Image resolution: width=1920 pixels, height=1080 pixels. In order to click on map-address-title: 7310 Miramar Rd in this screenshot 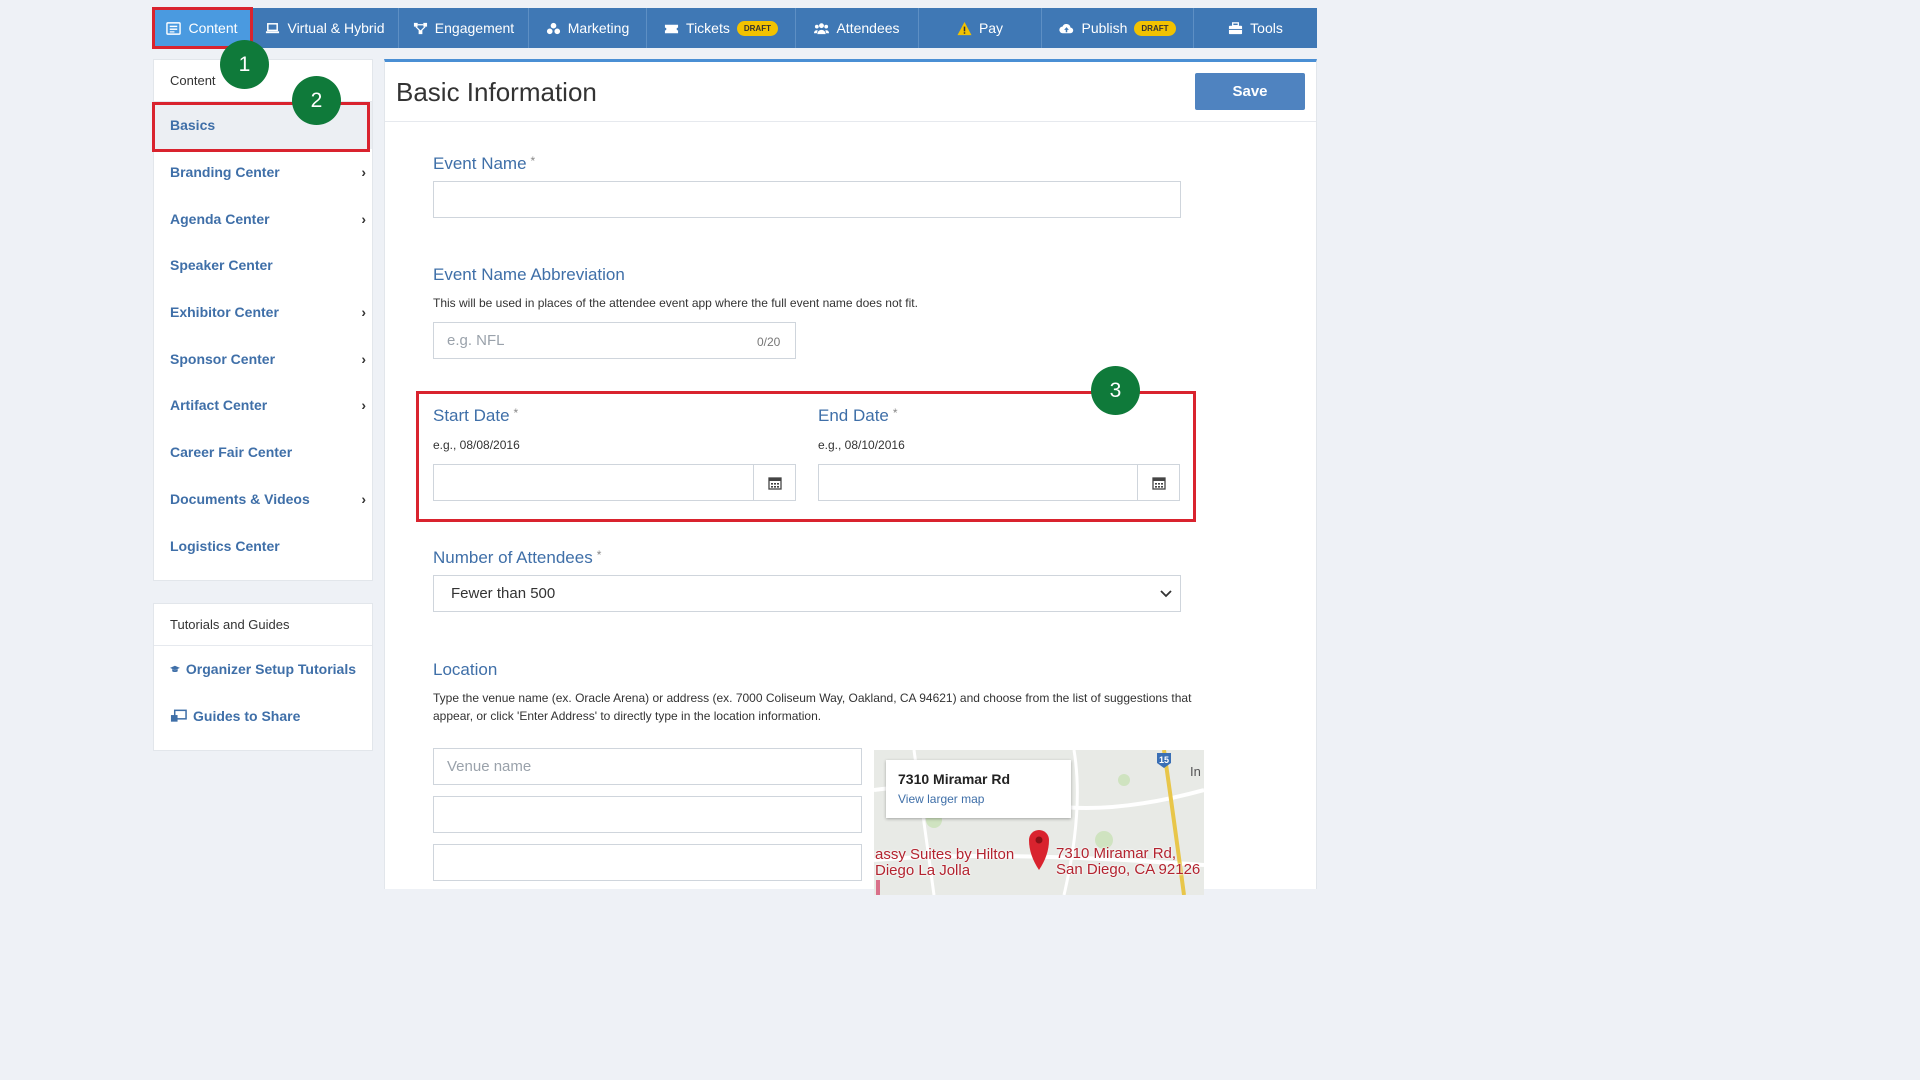, I will do `click(954, 779)`.